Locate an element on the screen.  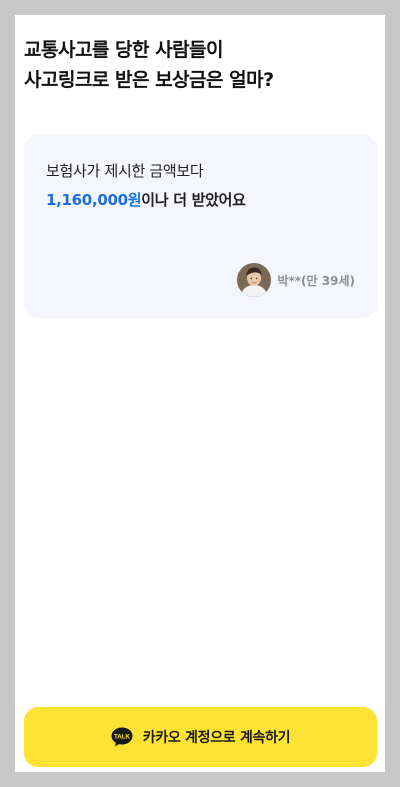
review-text-line-1: 보험사가 제시한 금액보다 is located at coordinates (125, 171).